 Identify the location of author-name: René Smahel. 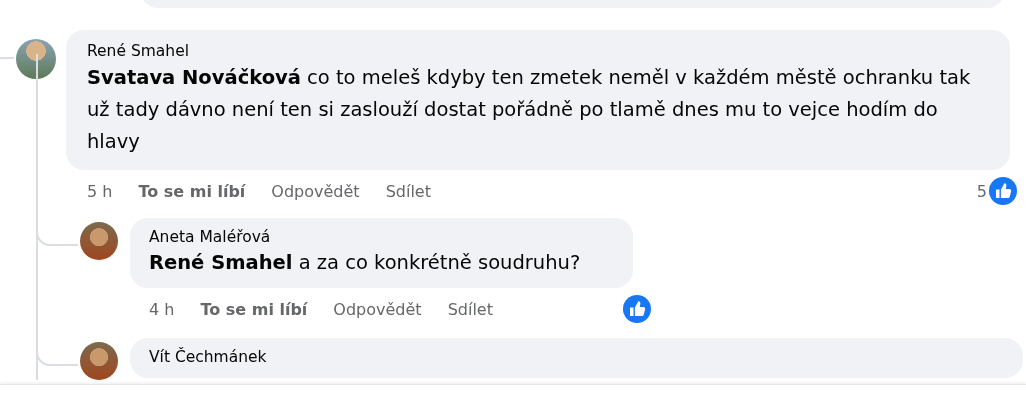
(537, 51).